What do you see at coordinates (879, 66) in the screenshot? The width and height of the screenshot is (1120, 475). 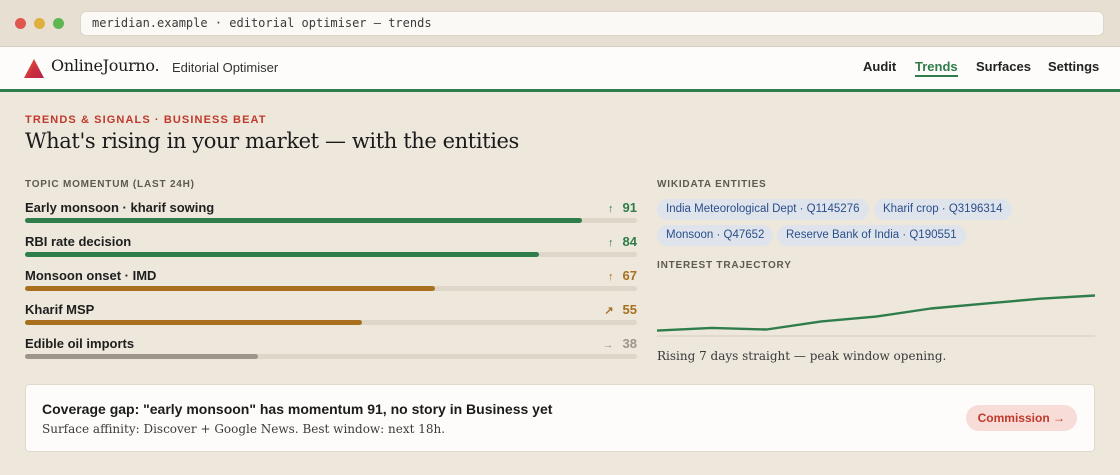 I see `nav-audit: Audit` at bounding box center [879, 66].